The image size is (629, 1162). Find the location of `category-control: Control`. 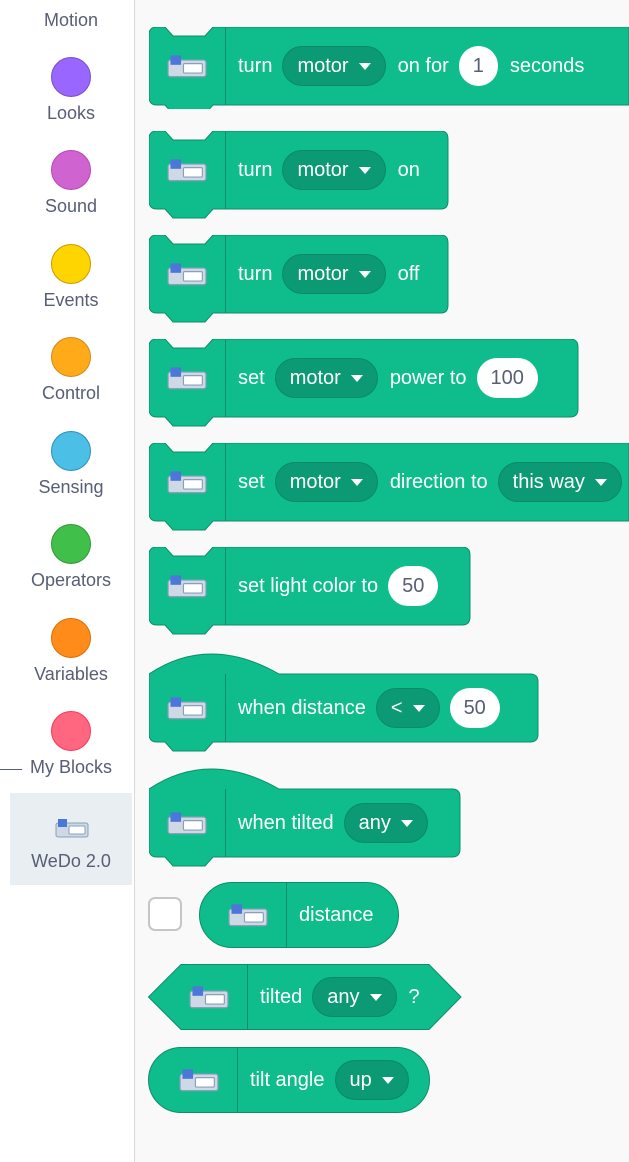

category-control: Control is located at coordinates (71, 383).